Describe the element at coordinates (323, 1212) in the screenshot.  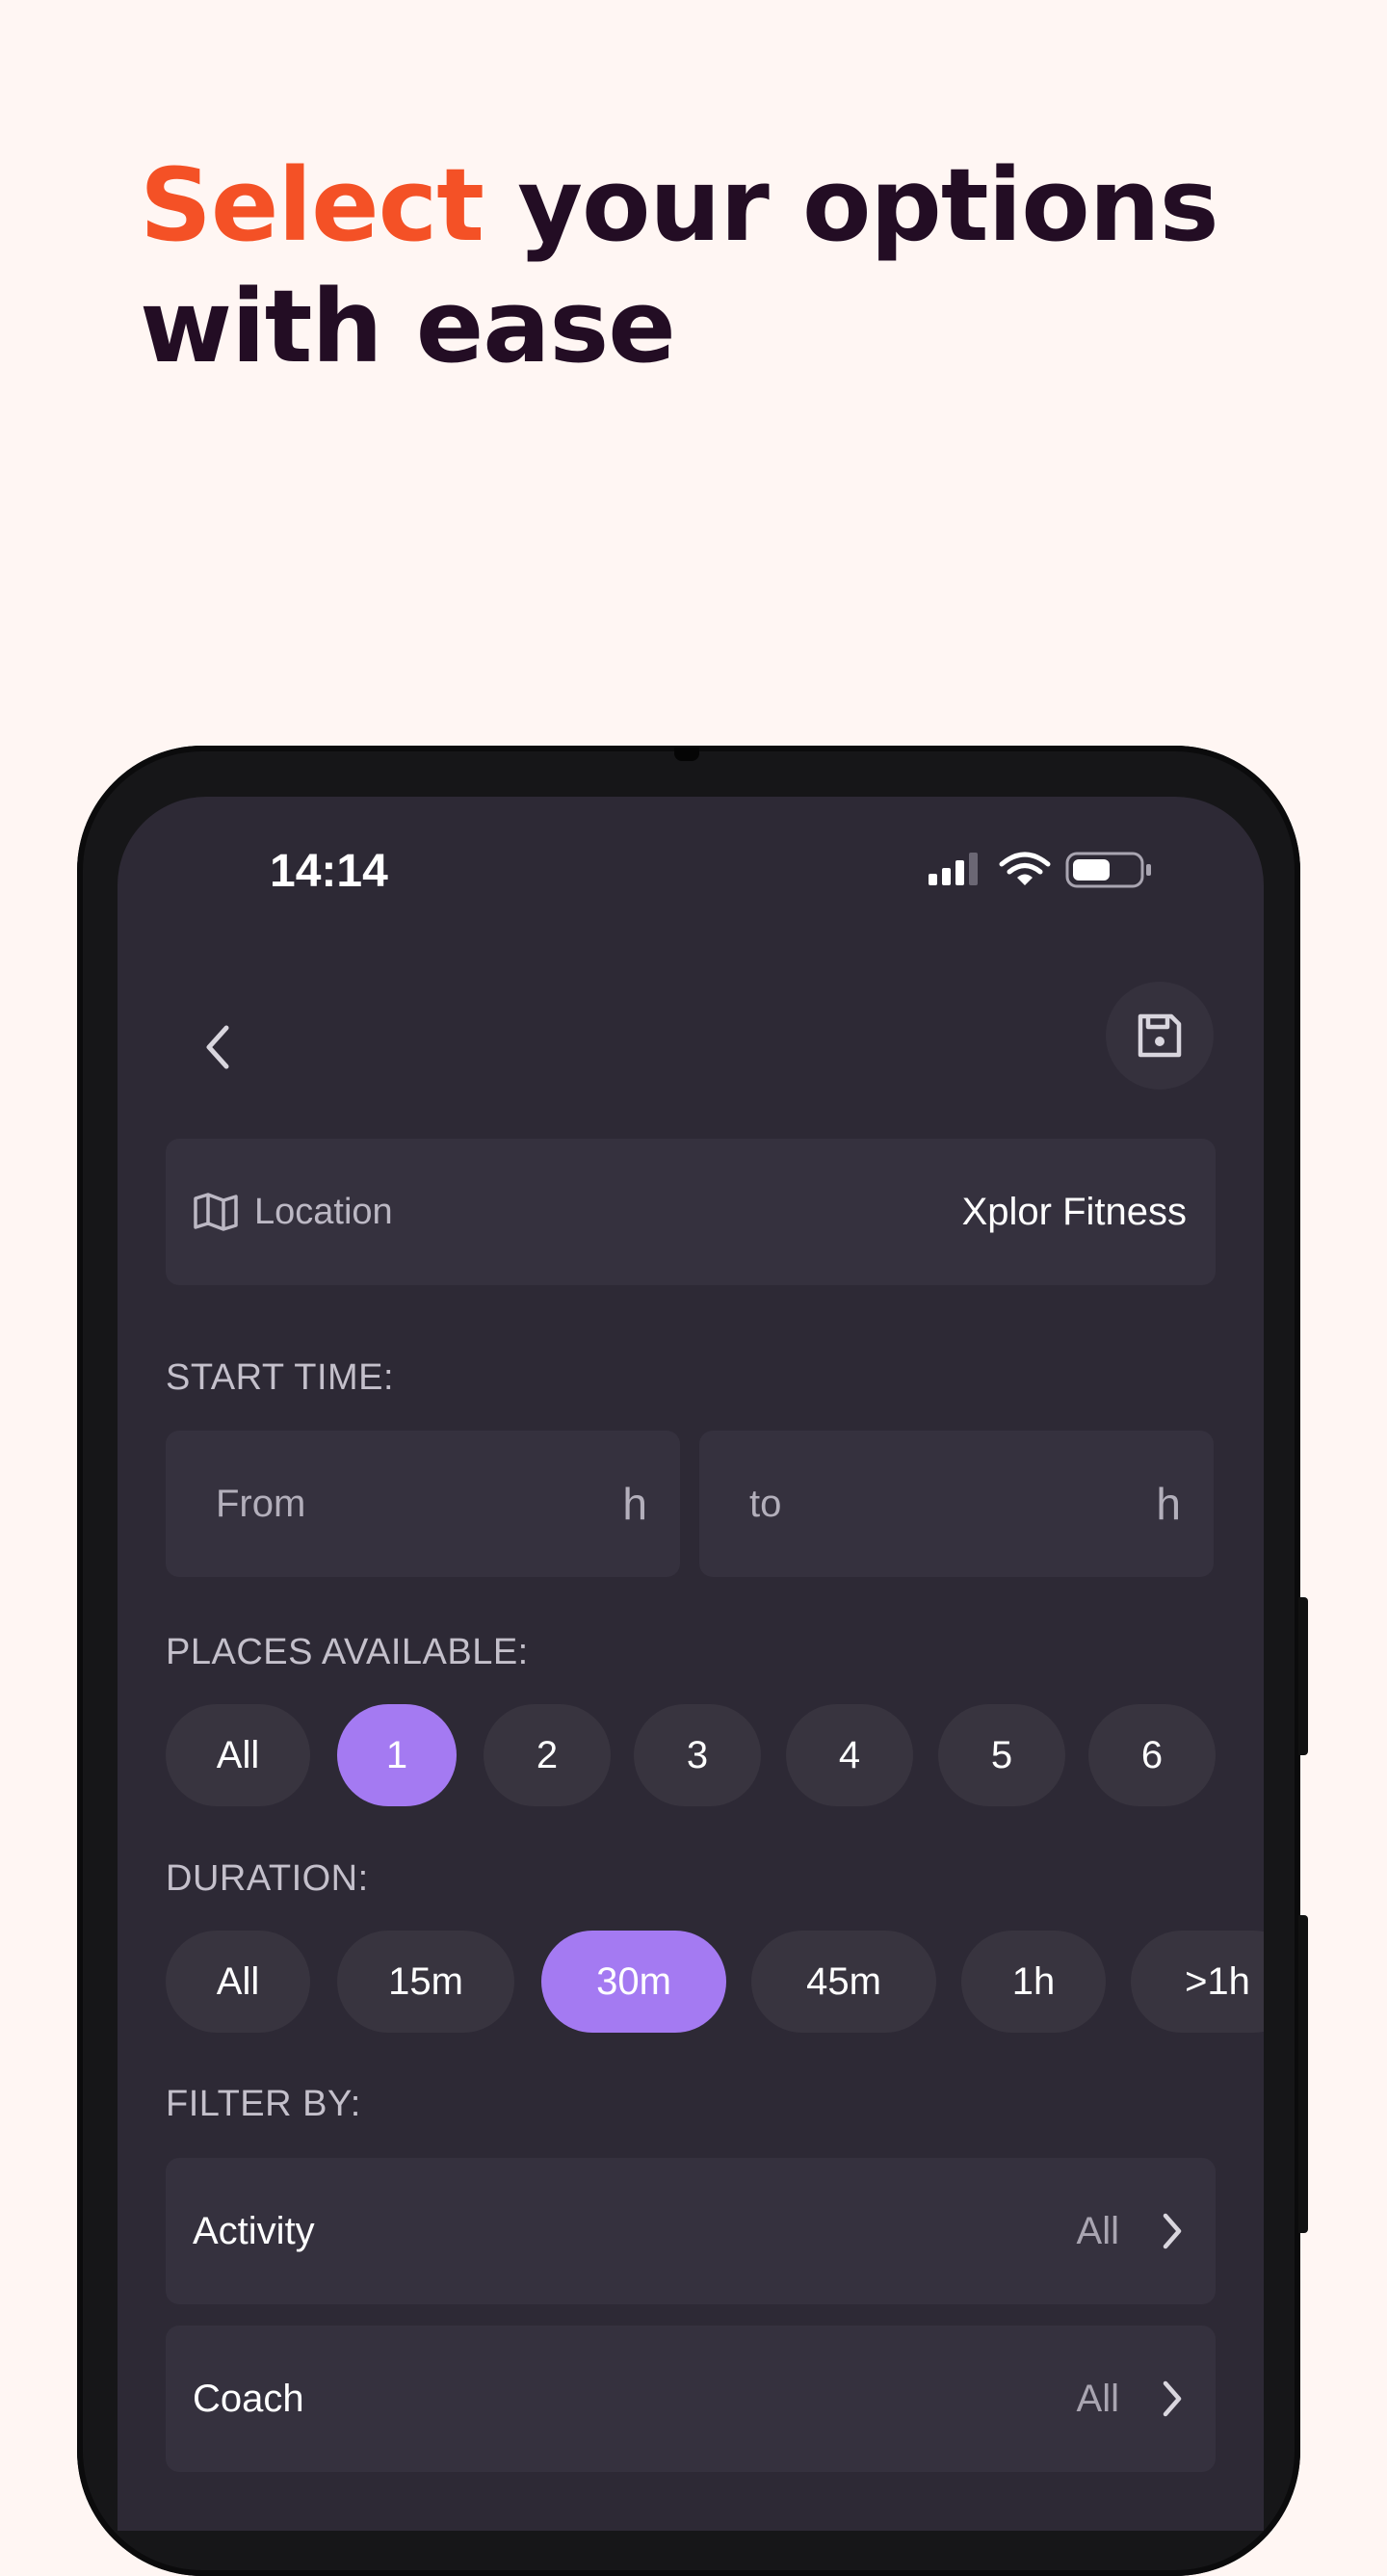
I see `location-label: Location` at that location.